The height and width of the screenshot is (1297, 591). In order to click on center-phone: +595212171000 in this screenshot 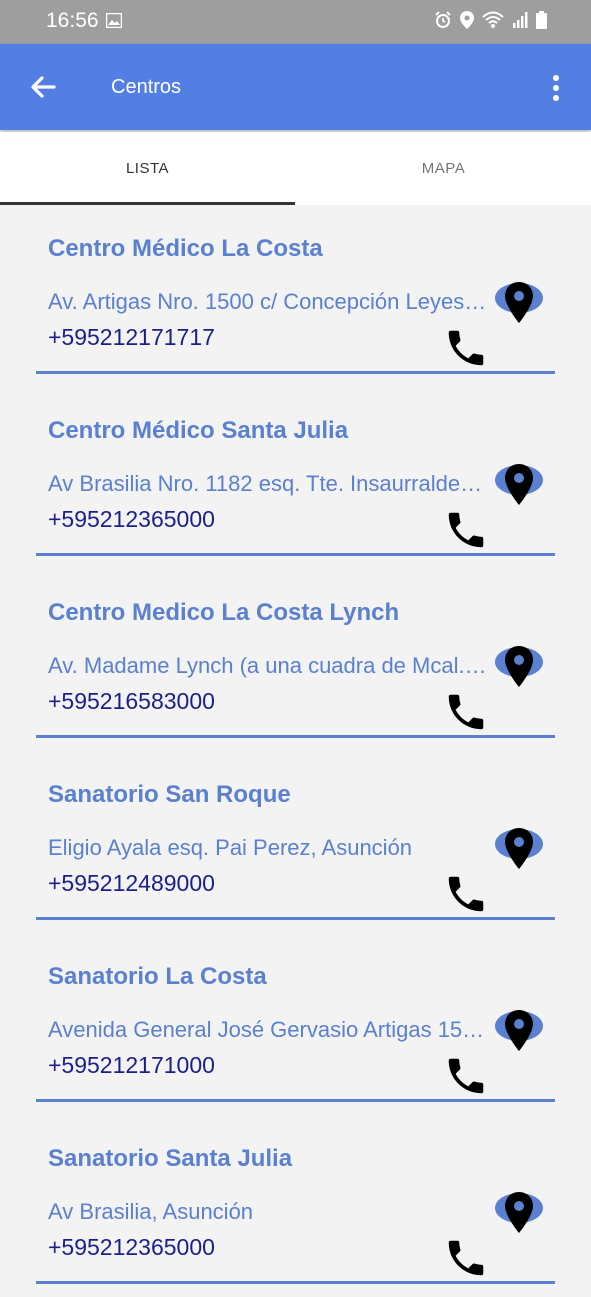, I will do `click(131, 1065)`.